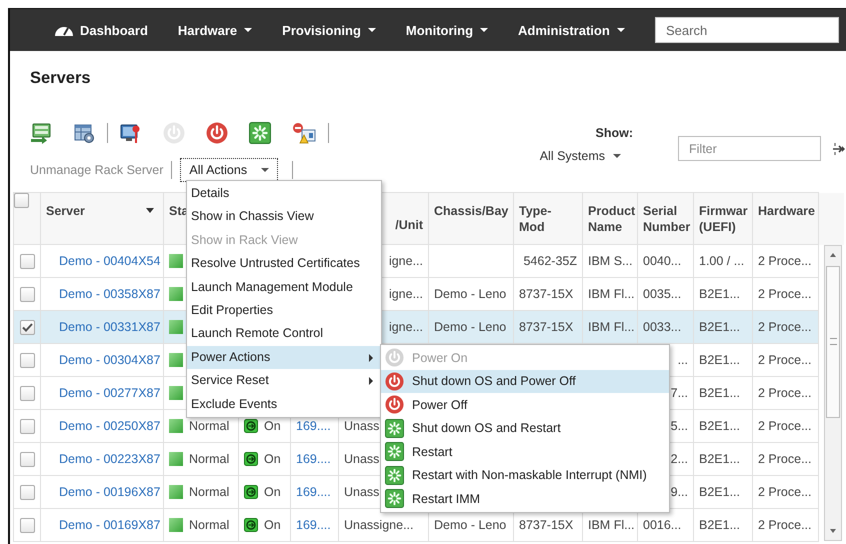 Image resolution: width=846 pixels, height=544 pixels. What do you see at coordinates (284, 287) in the screenshot?
I see `menu-item: Launch Management Module` at bounding box center [284, 287].